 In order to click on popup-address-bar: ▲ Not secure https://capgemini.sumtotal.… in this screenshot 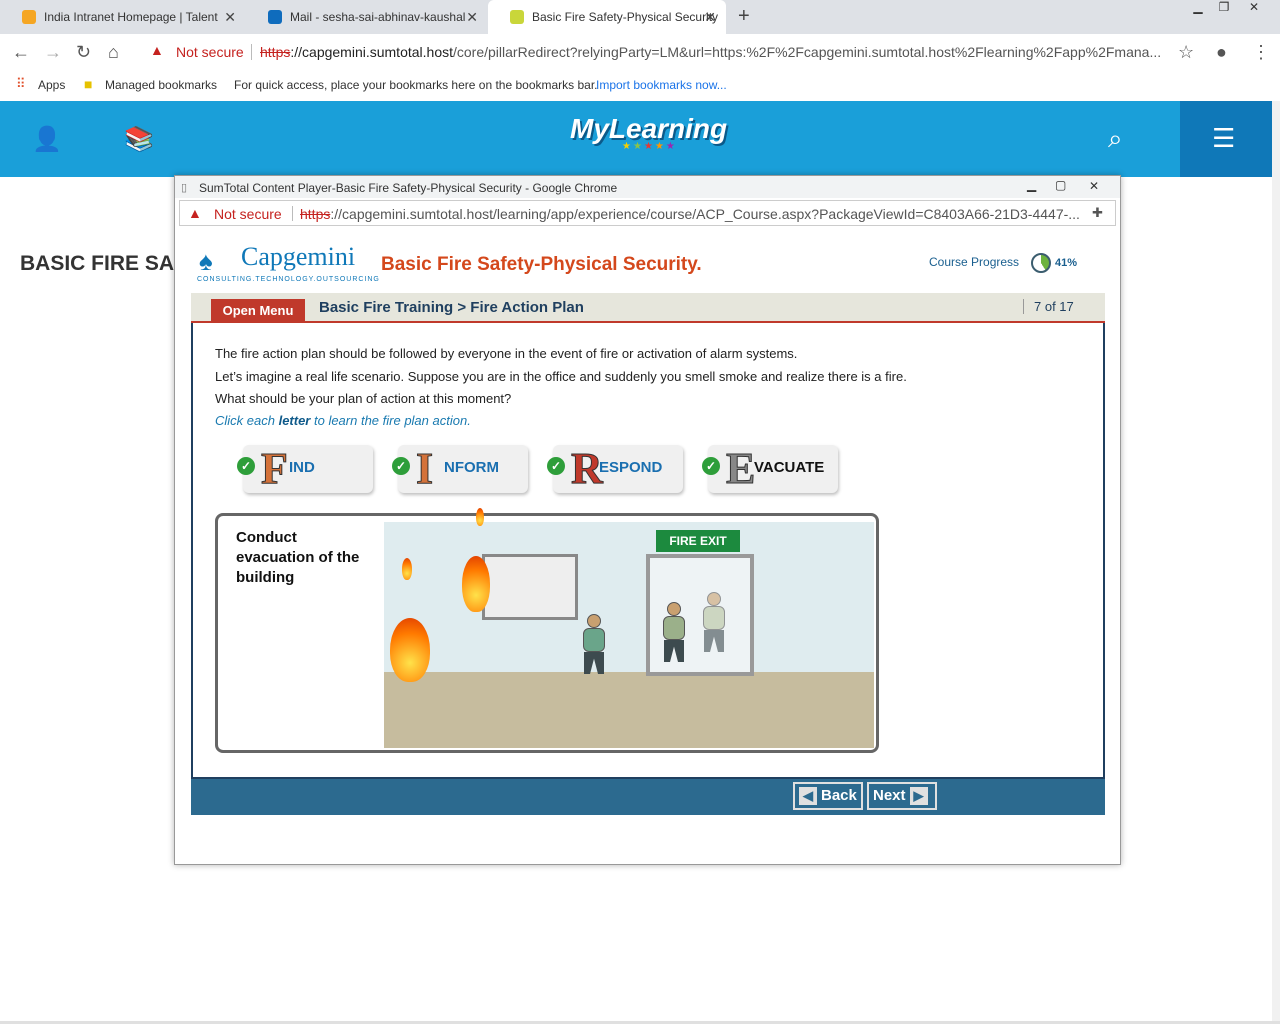, I will do `click(647, 213)`.